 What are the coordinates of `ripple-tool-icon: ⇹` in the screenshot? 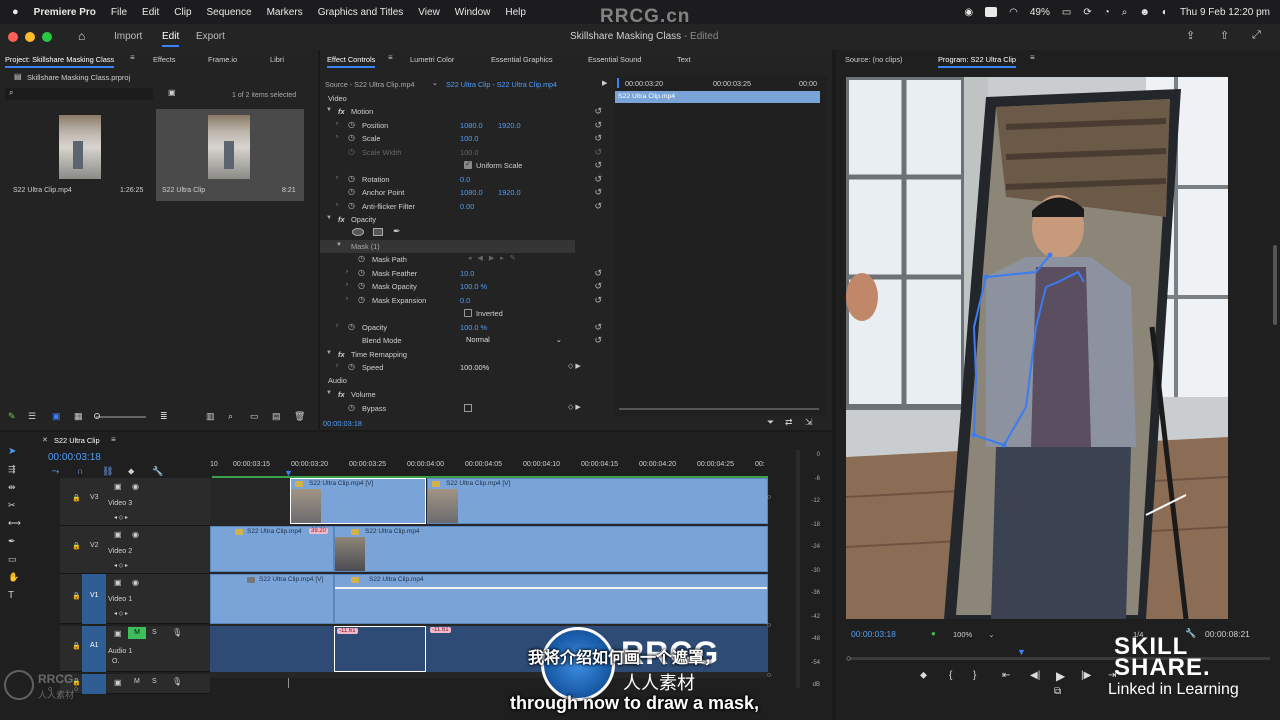 It's located at (12, 487).